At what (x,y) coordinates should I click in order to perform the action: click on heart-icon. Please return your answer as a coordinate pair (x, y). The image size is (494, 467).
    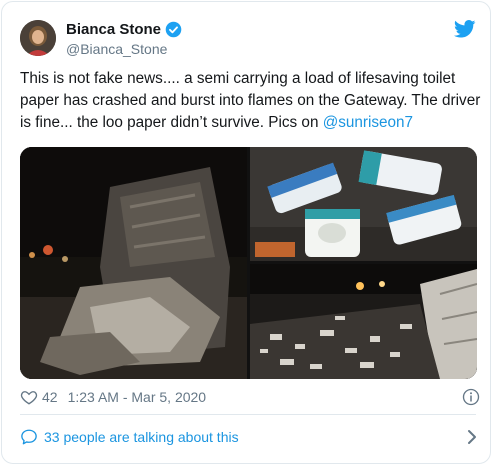
    Looking at the image, I should click on (29, 397).